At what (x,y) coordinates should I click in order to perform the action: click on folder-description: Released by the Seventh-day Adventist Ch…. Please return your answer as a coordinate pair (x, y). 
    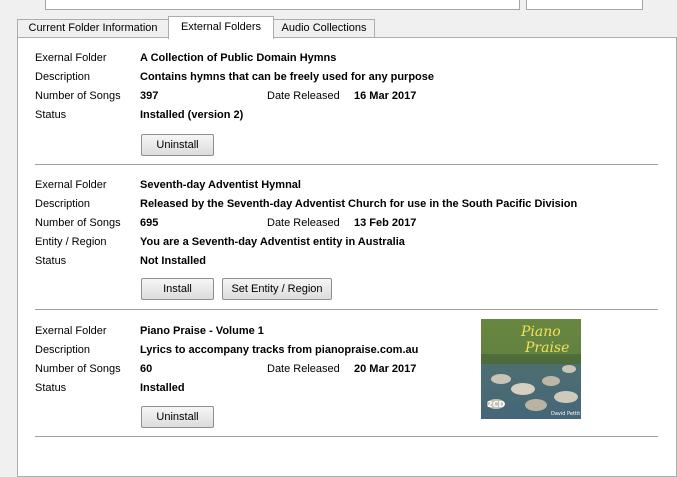
    Looking at the image, I should click on (359, 204).